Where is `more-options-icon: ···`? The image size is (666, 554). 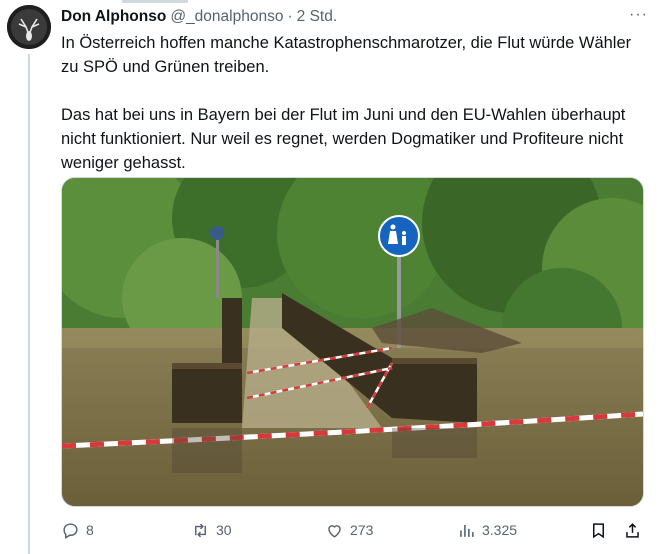 more-options-icon: ··· is located at coordinates (638, 15).